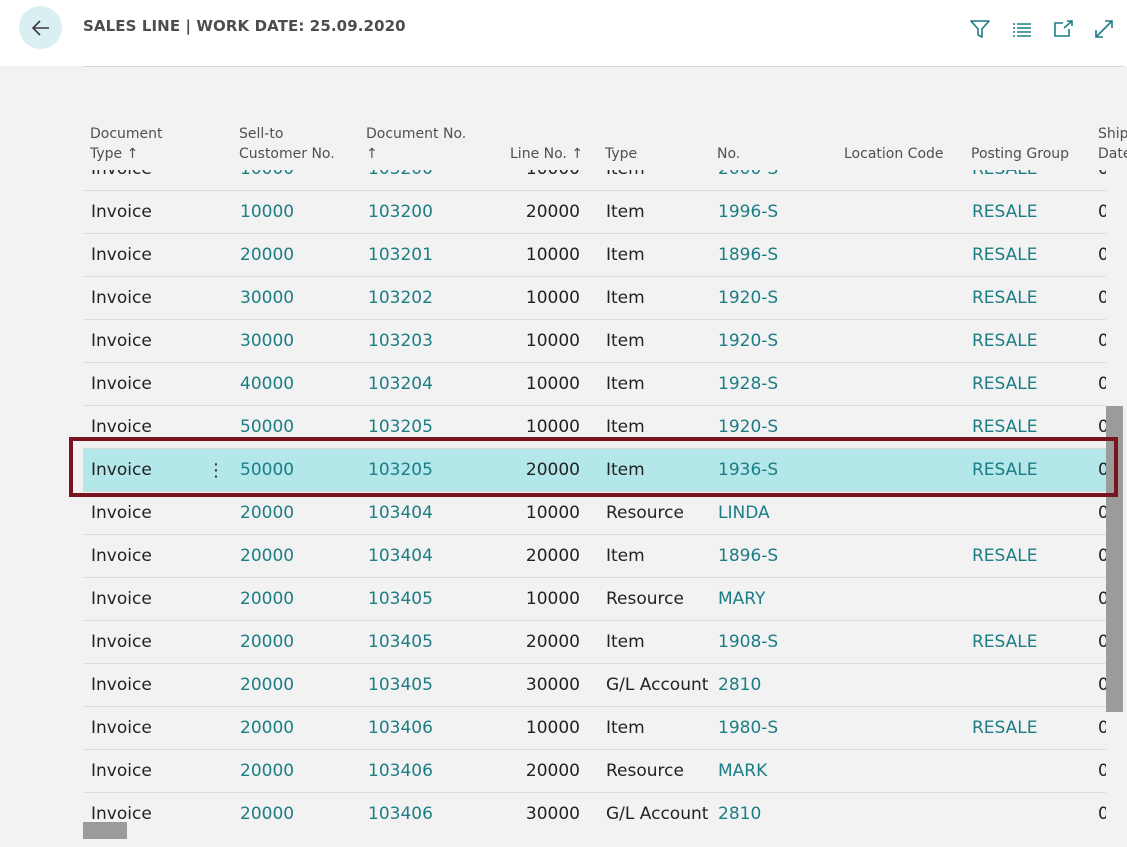 Image resolution: width=1127 pixels, height=847 pixels. I want to click on table-row: Invoice 20000 103405 10000 Resource MARY 0, so click(594, 599).